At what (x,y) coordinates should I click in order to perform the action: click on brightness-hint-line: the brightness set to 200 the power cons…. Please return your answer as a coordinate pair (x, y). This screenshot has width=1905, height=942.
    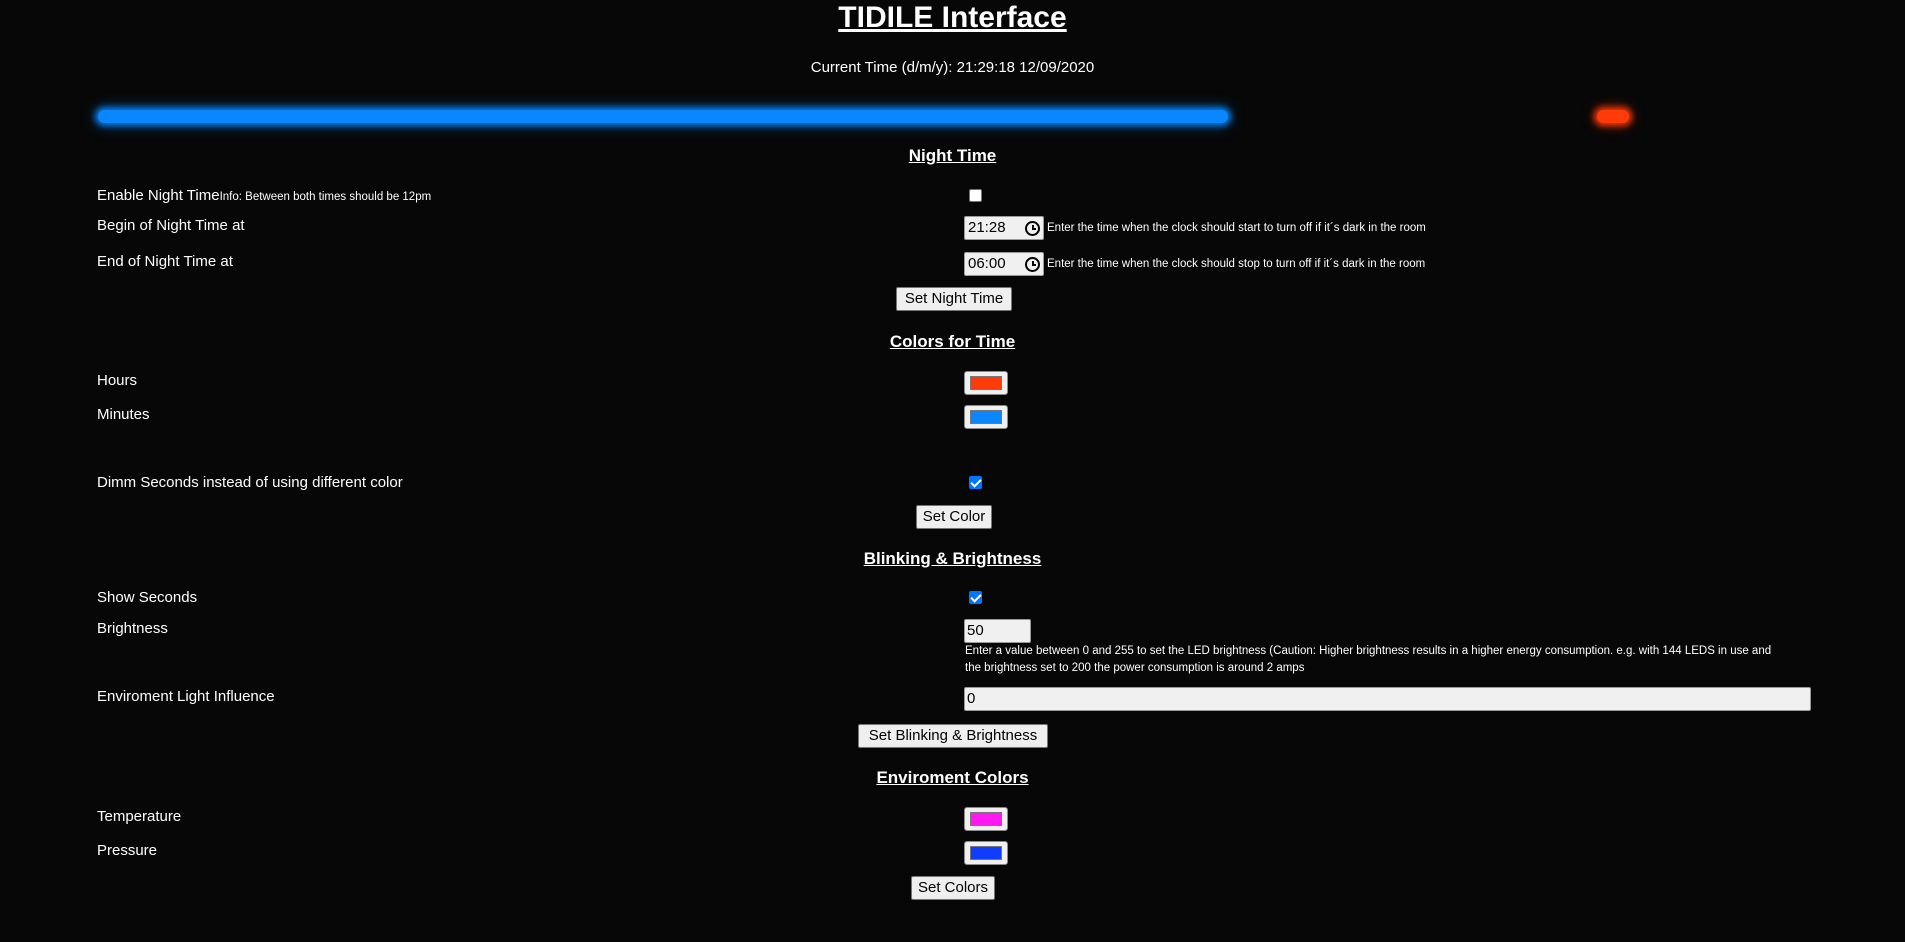
    Looking at the image, I should click on (1135, 668).